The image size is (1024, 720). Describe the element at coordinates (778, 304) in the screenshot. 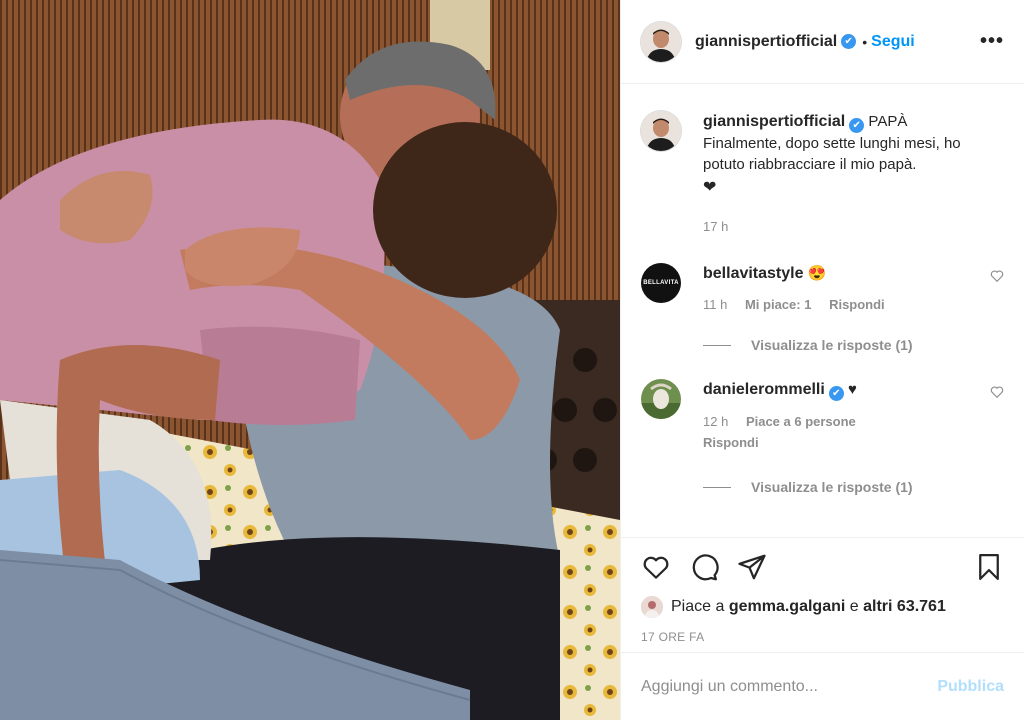

I see `comment-likes: Mi piace: 1` at that location.